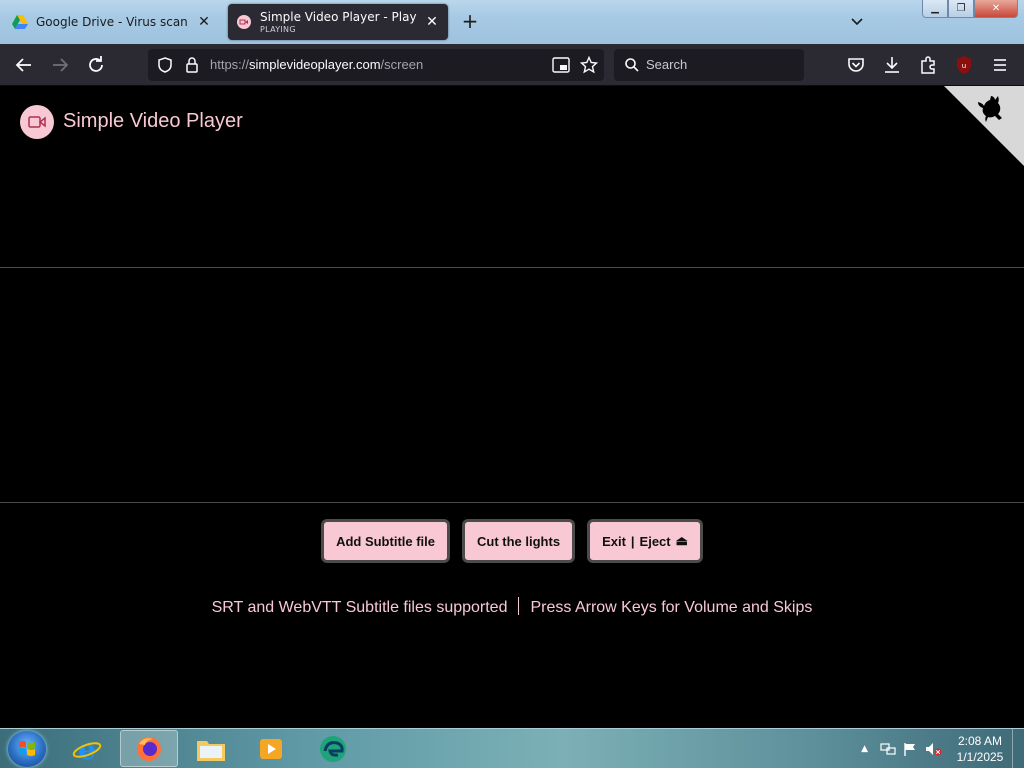  Describe the element at coordinates (980, 749) in the screenshot. I see `clock: 2:08 AM 1/1/2025` at that location.